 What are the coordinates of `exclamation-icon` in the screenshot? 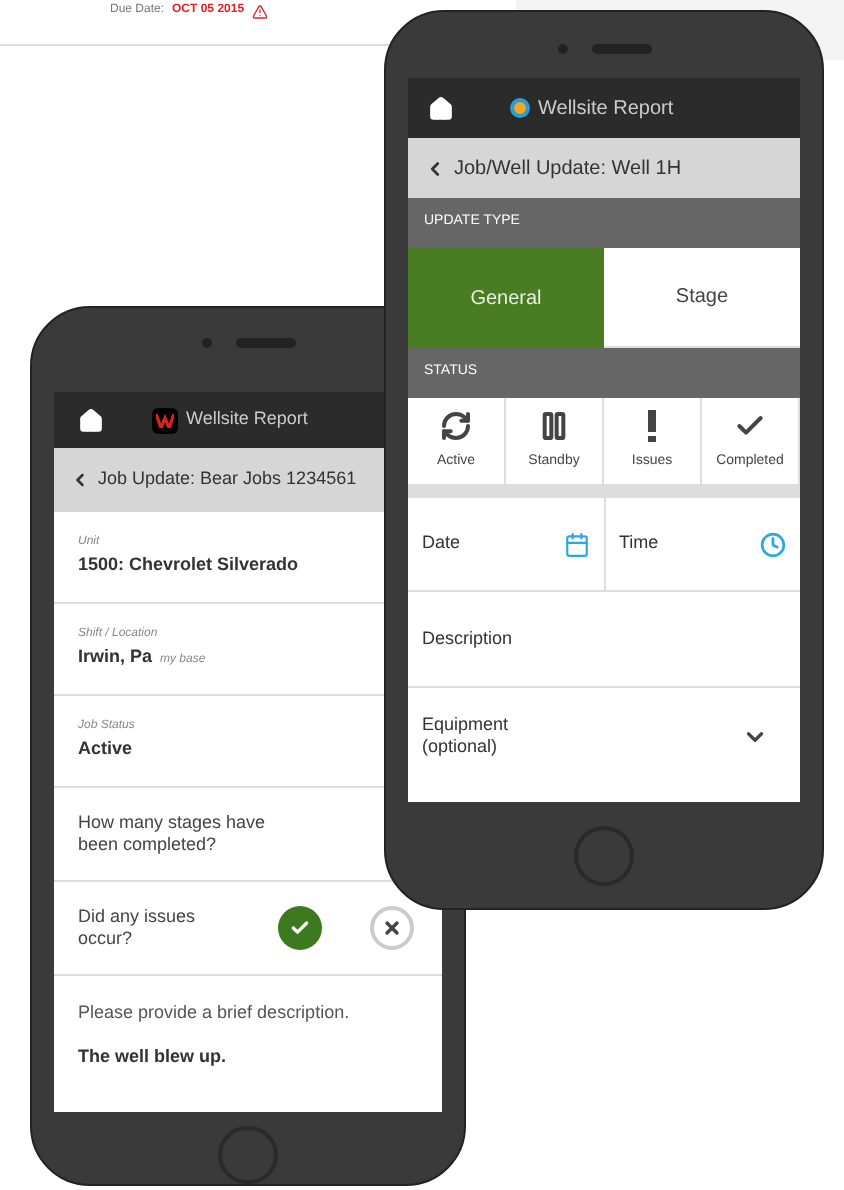 It's located at (652, 425).